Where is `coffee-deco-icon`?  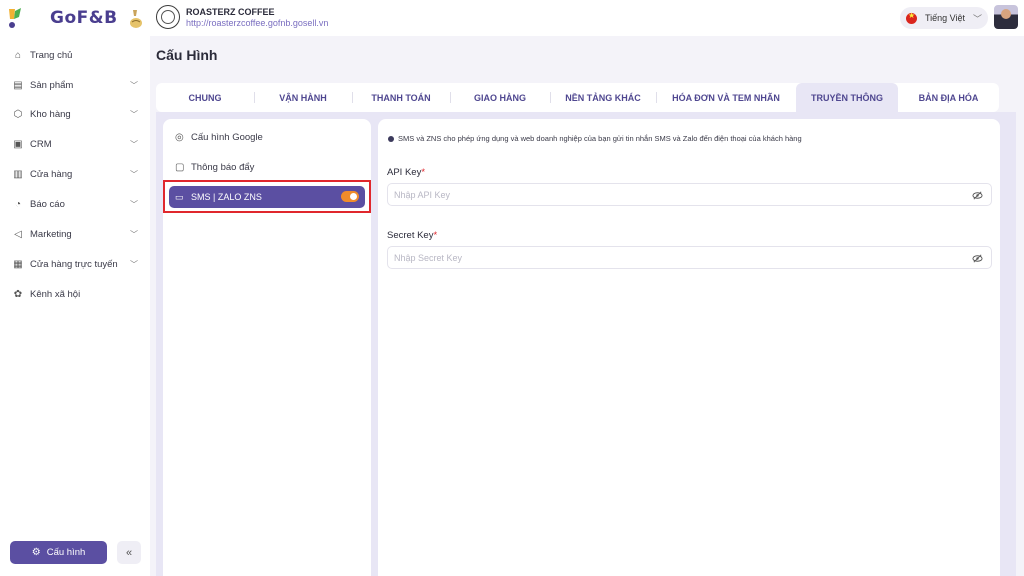 coffee-deco-icon is located at coordinates (136, 19).